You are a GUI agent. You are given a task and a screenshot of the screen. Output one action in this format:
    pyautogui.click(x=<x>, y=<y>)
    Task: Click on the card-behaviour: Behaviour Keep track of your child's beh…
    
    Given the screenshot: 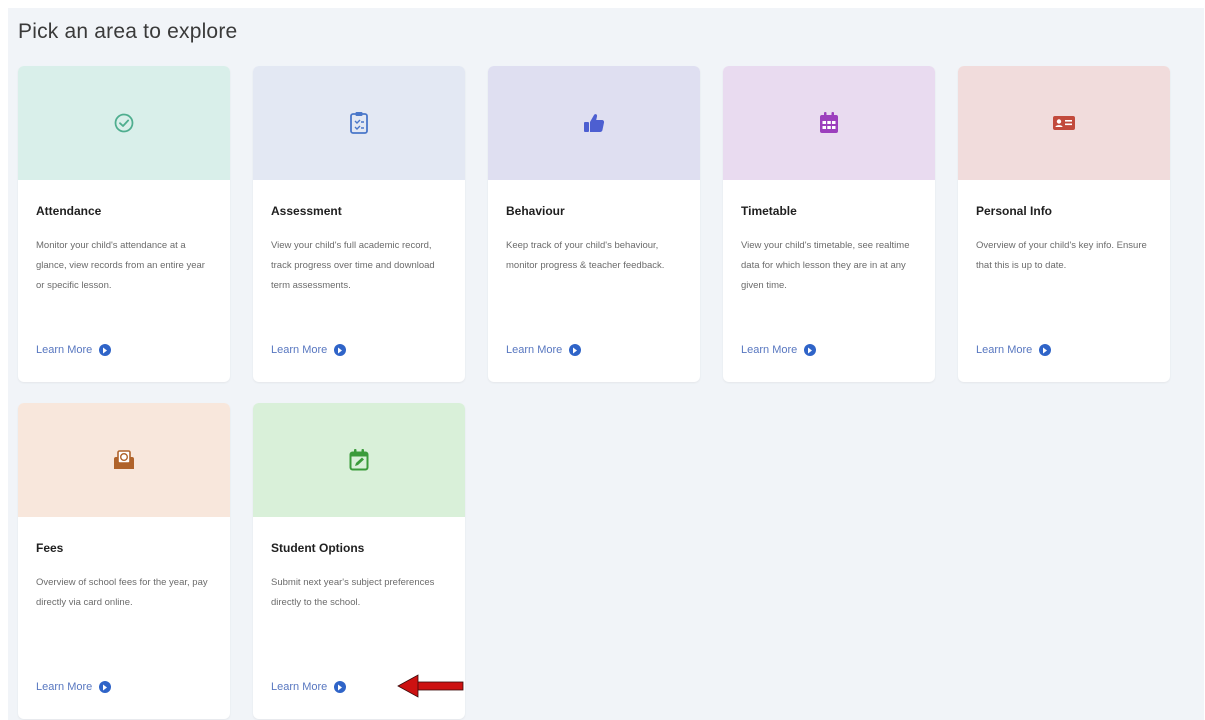 What is the action you would take?
    pyautogui.click(x=594, y=224)
    